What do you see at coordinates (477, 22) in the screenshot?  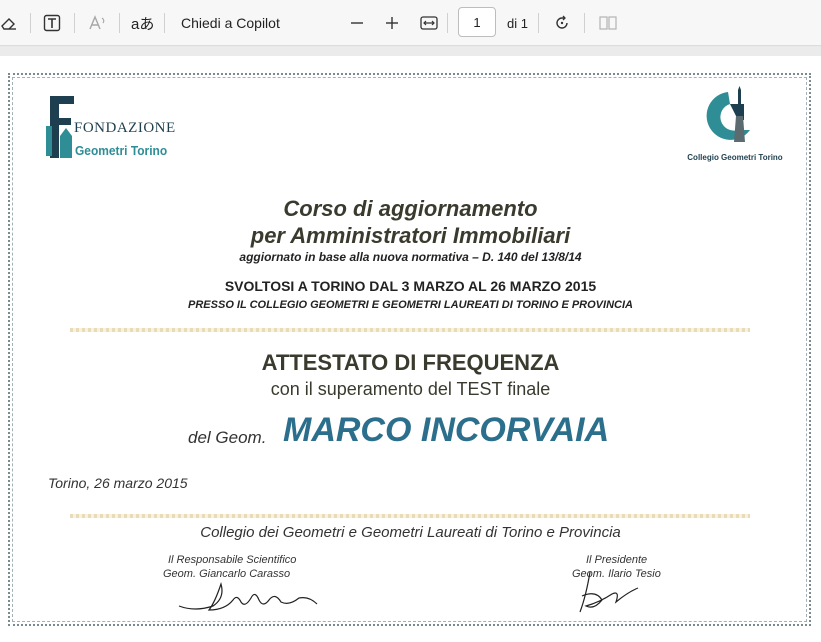 I see `page-number-input` at bounding box center [477, 22].